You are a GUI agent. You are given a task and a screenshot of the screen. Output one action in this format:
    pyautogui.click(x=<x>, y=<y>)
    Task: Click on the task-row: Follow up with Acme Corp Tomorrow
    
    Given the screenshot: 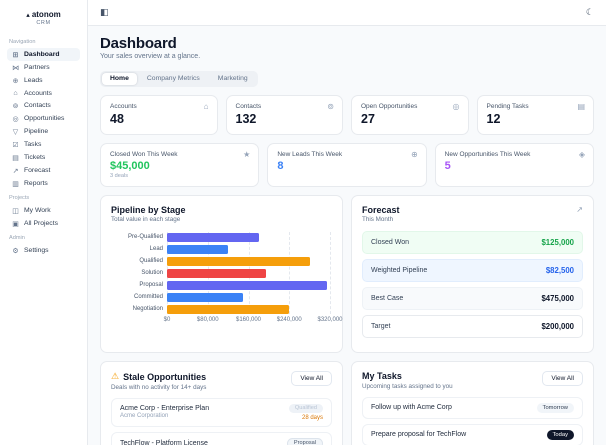 What is the action you would take?
    pyautogui.click(x=472, y=407)
    